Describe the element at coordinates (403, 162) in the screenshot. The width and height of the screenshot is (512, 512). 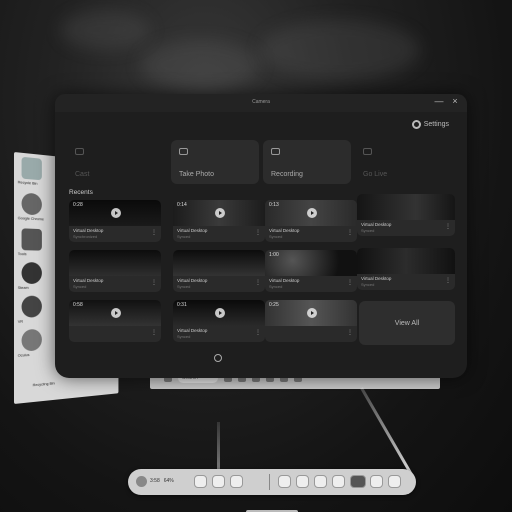
I see `go-live-button: Go Live` at that location.